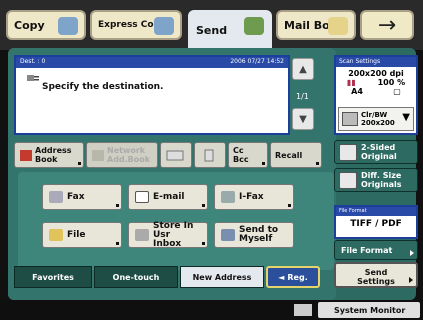  Describe the element at coordinates (228, 235) in the screenshot. I see `send-to-myself-icon` at that location.